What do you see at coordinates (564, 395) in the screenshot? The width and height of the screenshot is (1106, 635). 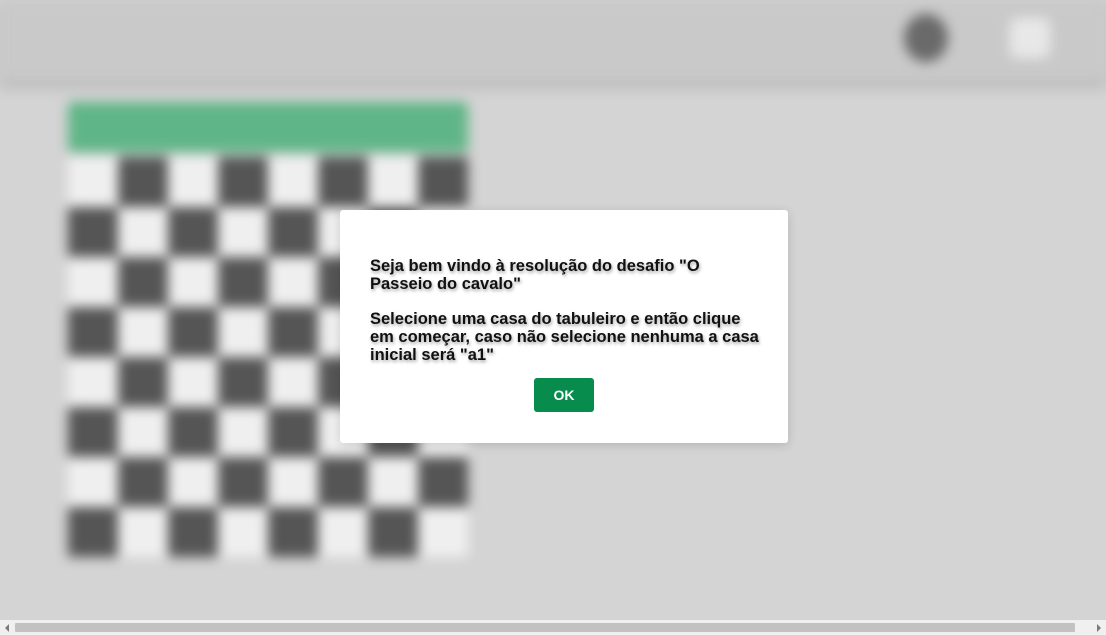 I see `ok-button: OK` at bounding box center [564, 395].